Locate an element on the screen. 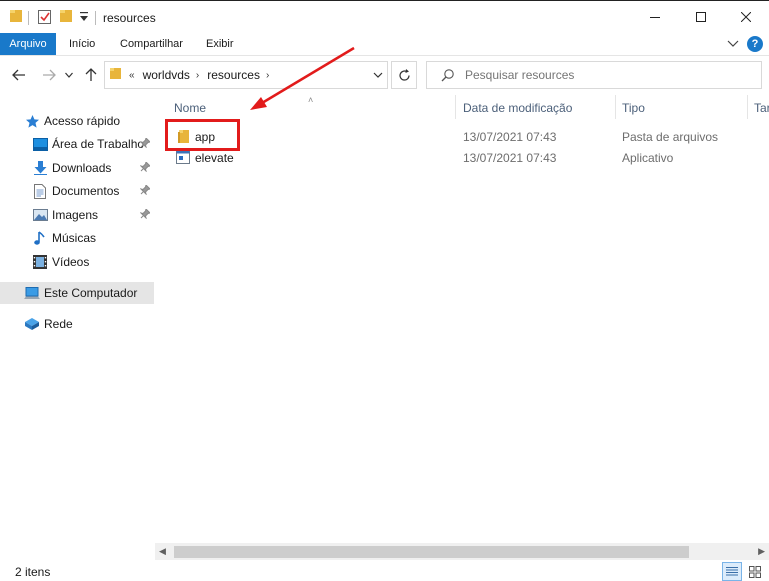 This screenshot has height=581, width=769. sidebar-item-label: Vídeos is located at coordinates (71, 262).